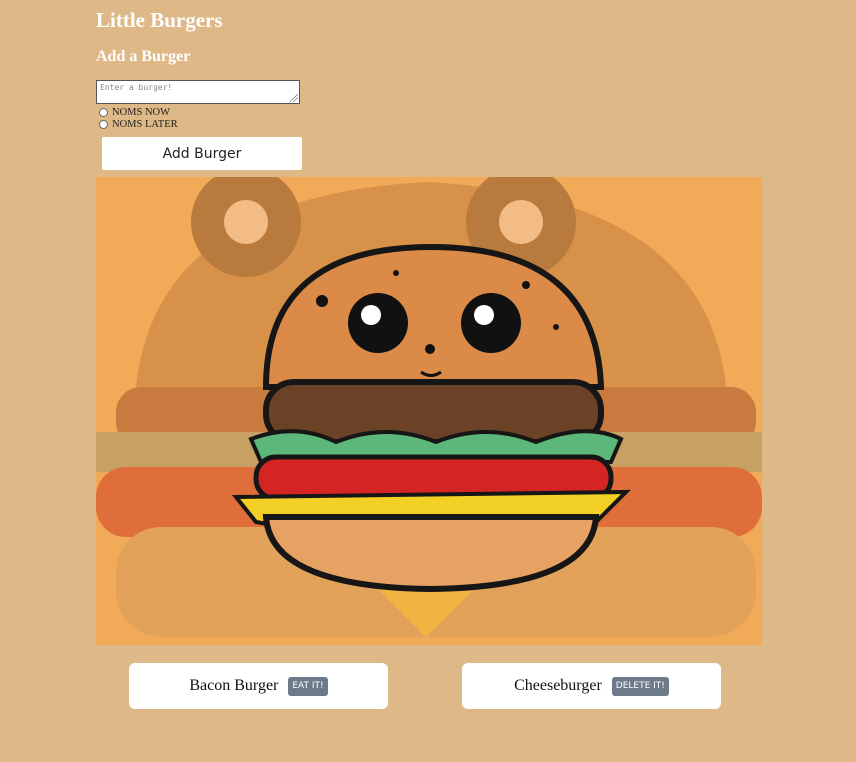 Image resolution: width=856 pixels, height=762 pixels. What do you see at coordinates (558, 685) in the screenshot?
I see `burger-name: Cheeseburger` at bounding box center [558, 685].